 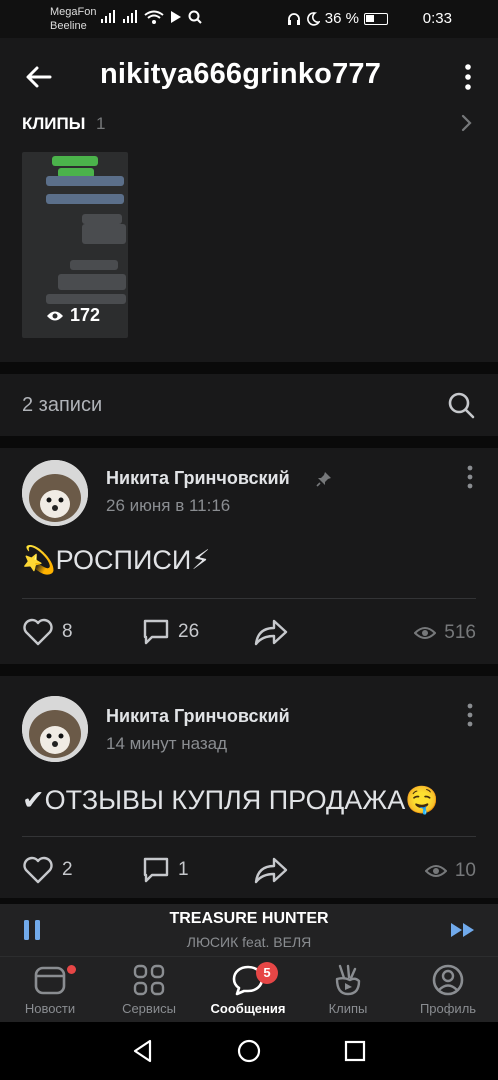 What do you see at coordinates (167, 743) in the screenshot?
I see `post-date: 14 минут назад` at bounding box center [167, 743].